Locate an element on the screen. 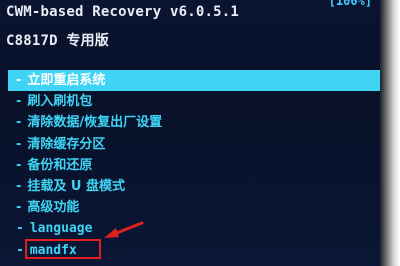 The height and width of the screenshot is (266, 400). menu-item-mounts-storage: - 挂载及 U 盘模式 is located at coordinates (190, 186).